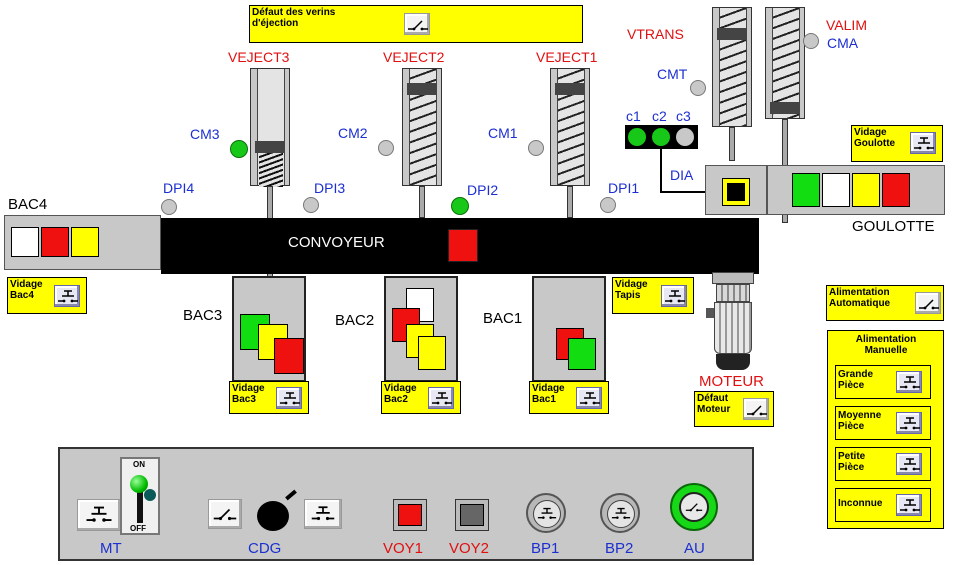  What do you see at coordinates (608, 205) in the screenshot?
I see `dpi1-sensor` at bounding box center [608, 205].